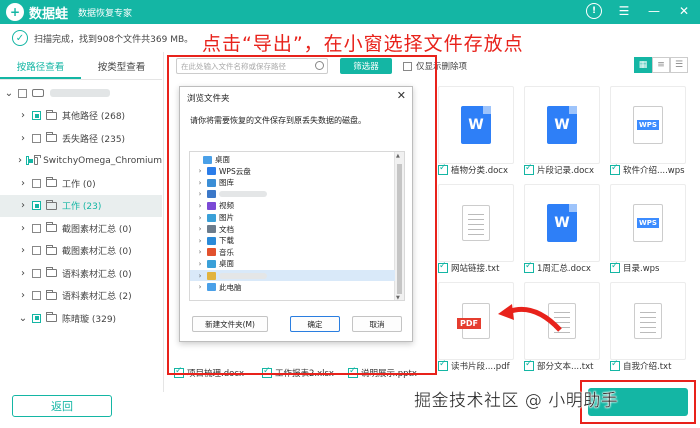 This screenshot has height=428, width=700. Describe the element at coordinates (557, 267) in the screenshot. I see `file-label: 1周汇总.docx` at that location.